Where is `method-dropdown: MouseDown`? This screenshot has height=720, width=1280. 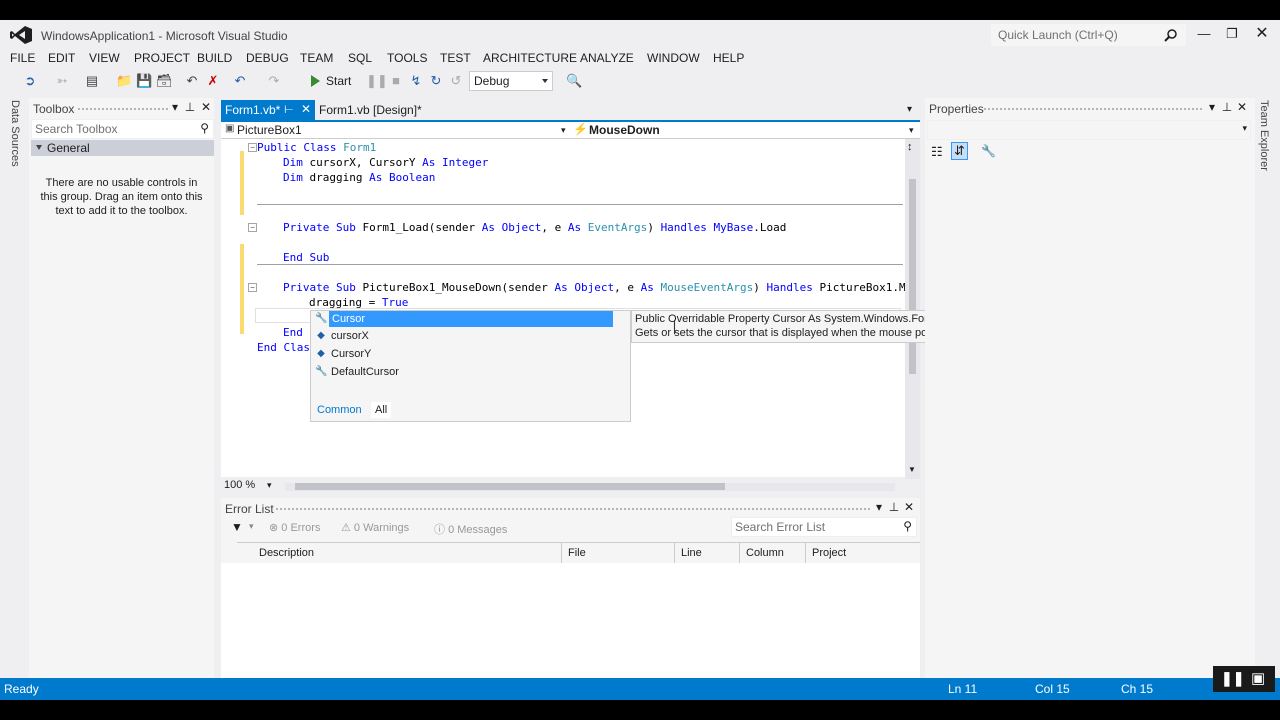
method-dropdown: MouseDown is located at coordinates (624, 130).